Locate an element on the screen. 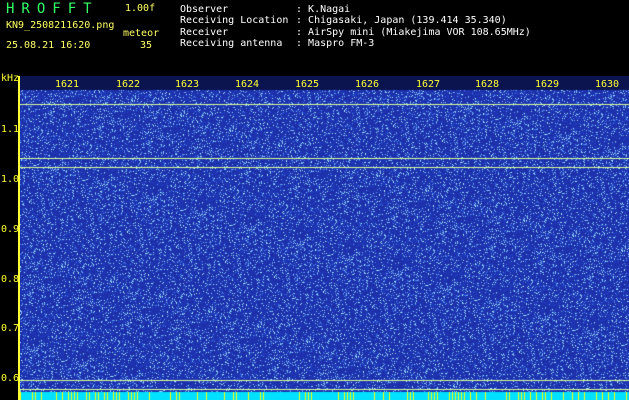  y-tick-1-0: 1.0 is located at coordinates (10, 179).